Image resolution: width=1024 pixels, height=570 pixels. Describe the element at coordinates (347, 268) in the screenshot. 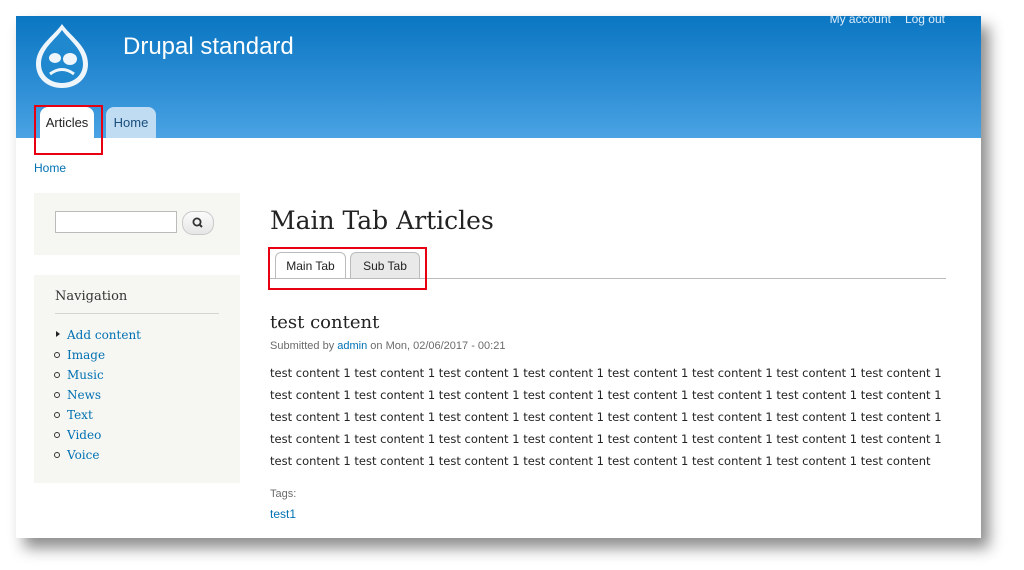

I see `highlight-box-page-tabs` at that location.